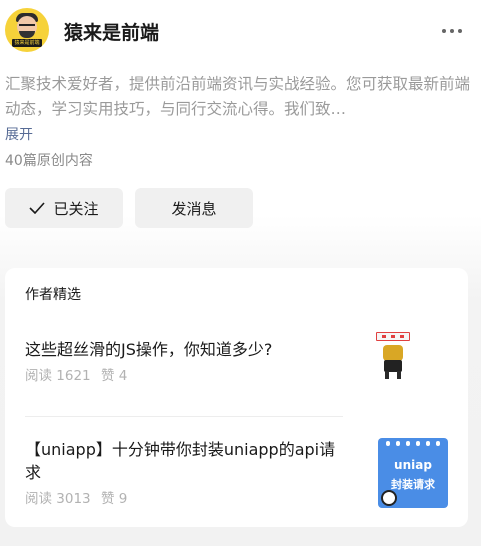 This screenshot has height=546, width=481. I want to click on divider, so click(184, 416).